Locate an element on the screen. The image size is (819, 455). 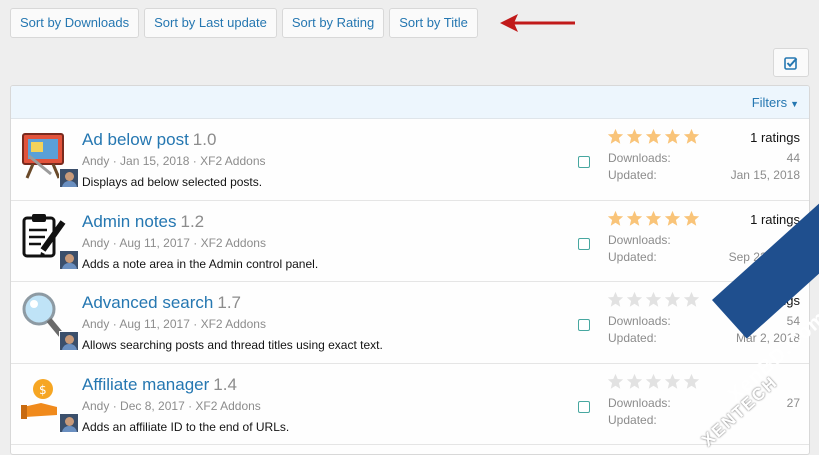
resource-version: 1.0 is located at coordinates (204, 139).